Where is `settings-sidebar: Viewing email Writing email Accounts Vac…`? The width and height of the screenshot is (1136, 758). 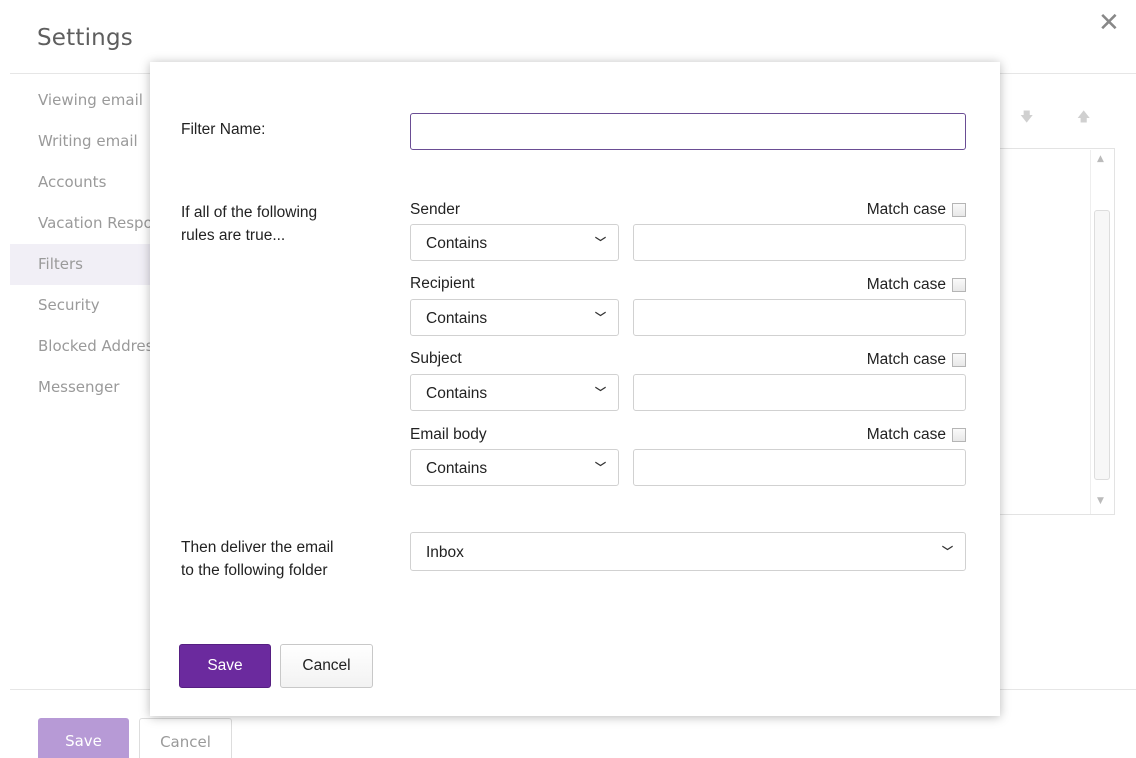
settings-sidebar: Viewing email Writing email Accounts Vac… is located at coordinates (90, 244).